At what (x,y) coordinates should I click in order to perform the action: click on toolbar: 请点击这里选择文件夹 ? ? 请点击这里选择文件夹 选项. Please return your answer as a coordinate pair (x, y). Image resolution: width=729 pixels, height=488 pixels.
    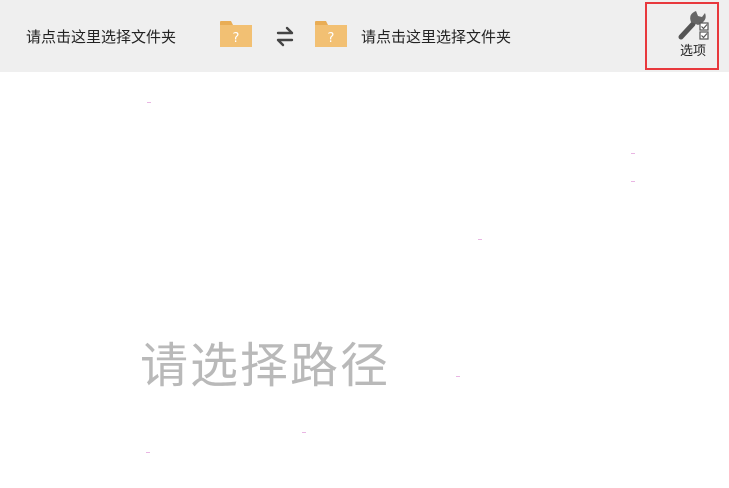
    Looking at the image, I should click on (364, 36).